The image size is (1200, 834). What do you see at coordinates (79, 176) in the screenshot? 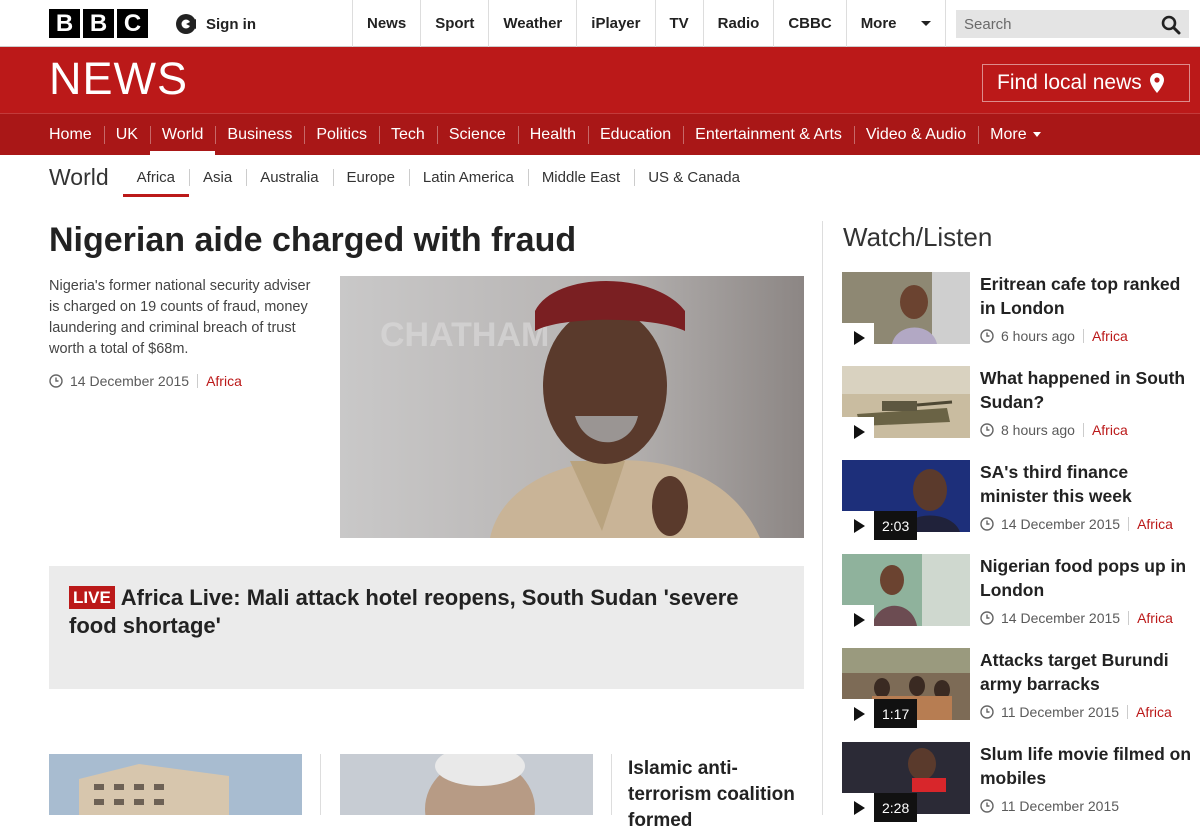
I see `section-title: World` at bounding box center [79, 176].